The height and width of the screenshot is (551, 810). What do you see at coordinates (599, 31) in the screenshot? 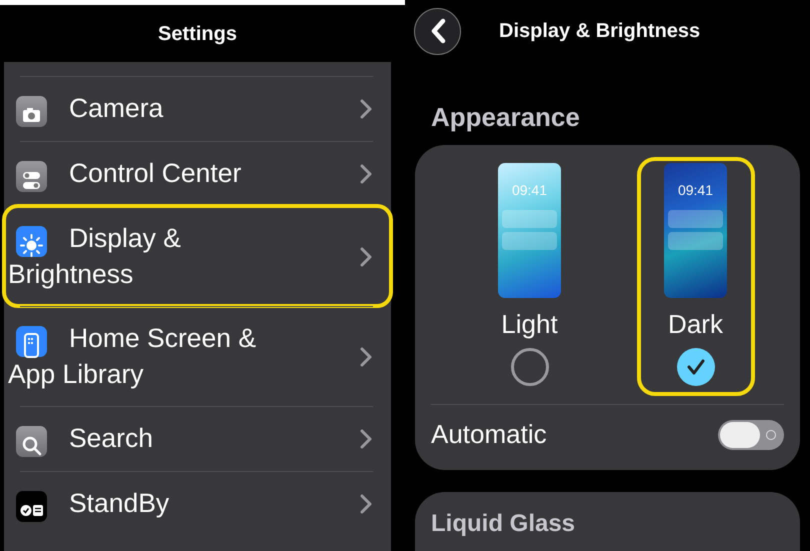
I see `screen-title: Display & Brightness` at bounding box center [599, 31].